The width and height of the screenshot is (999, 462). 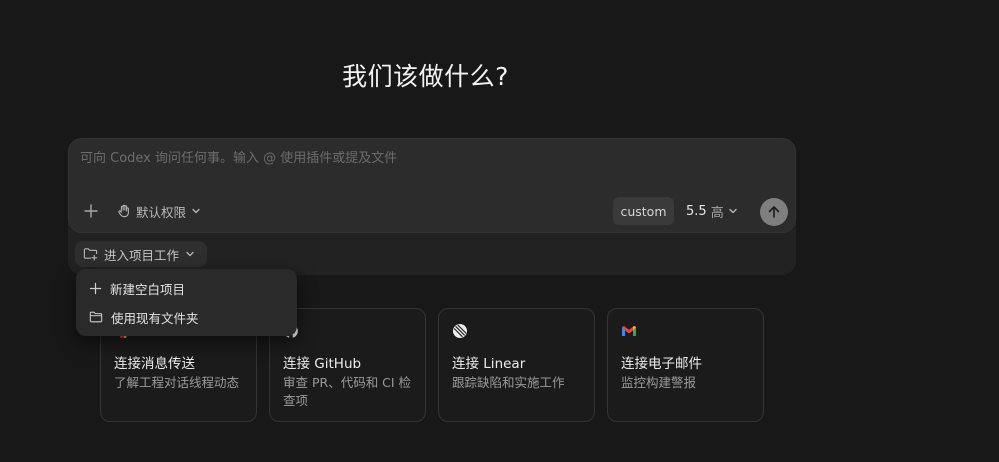 I want to click on custom-mode-chip: custom, so click(x=643, y=211).